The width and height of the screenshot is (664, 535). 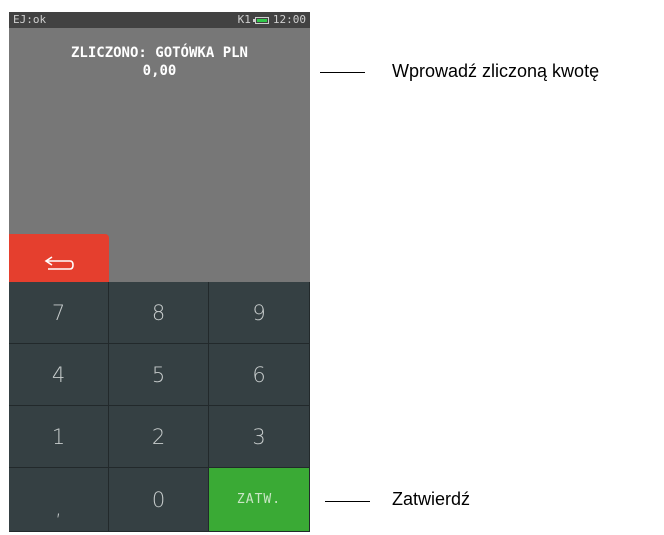 I want to click on key-comma: ,, so click(x=59, y=500).